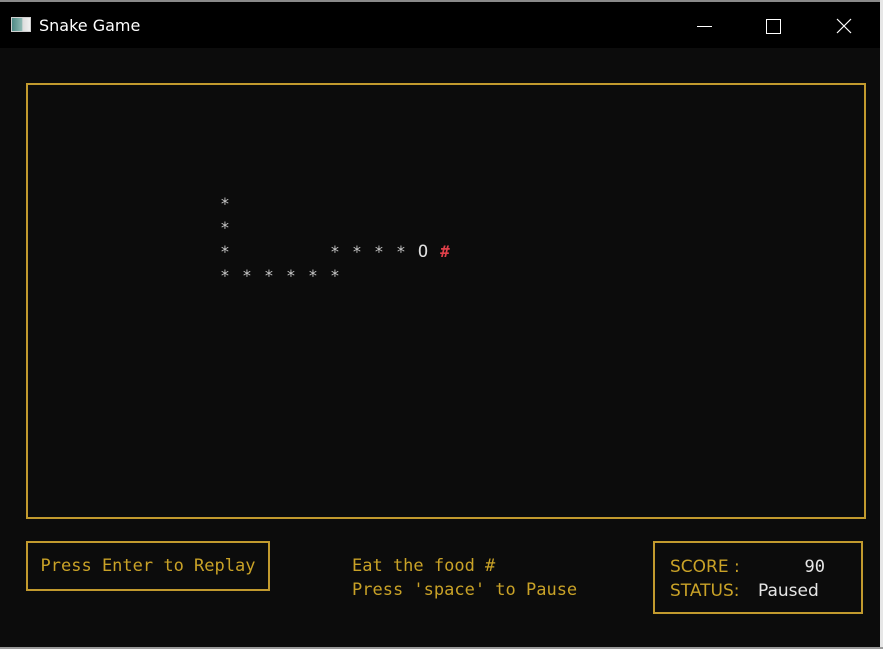 Image resolution: width=883 pixels, height=649 pixels. What do you see at coordinates (445, 251) in the screenshot?
I see `food-item: #` at bounding box center [445, 251].